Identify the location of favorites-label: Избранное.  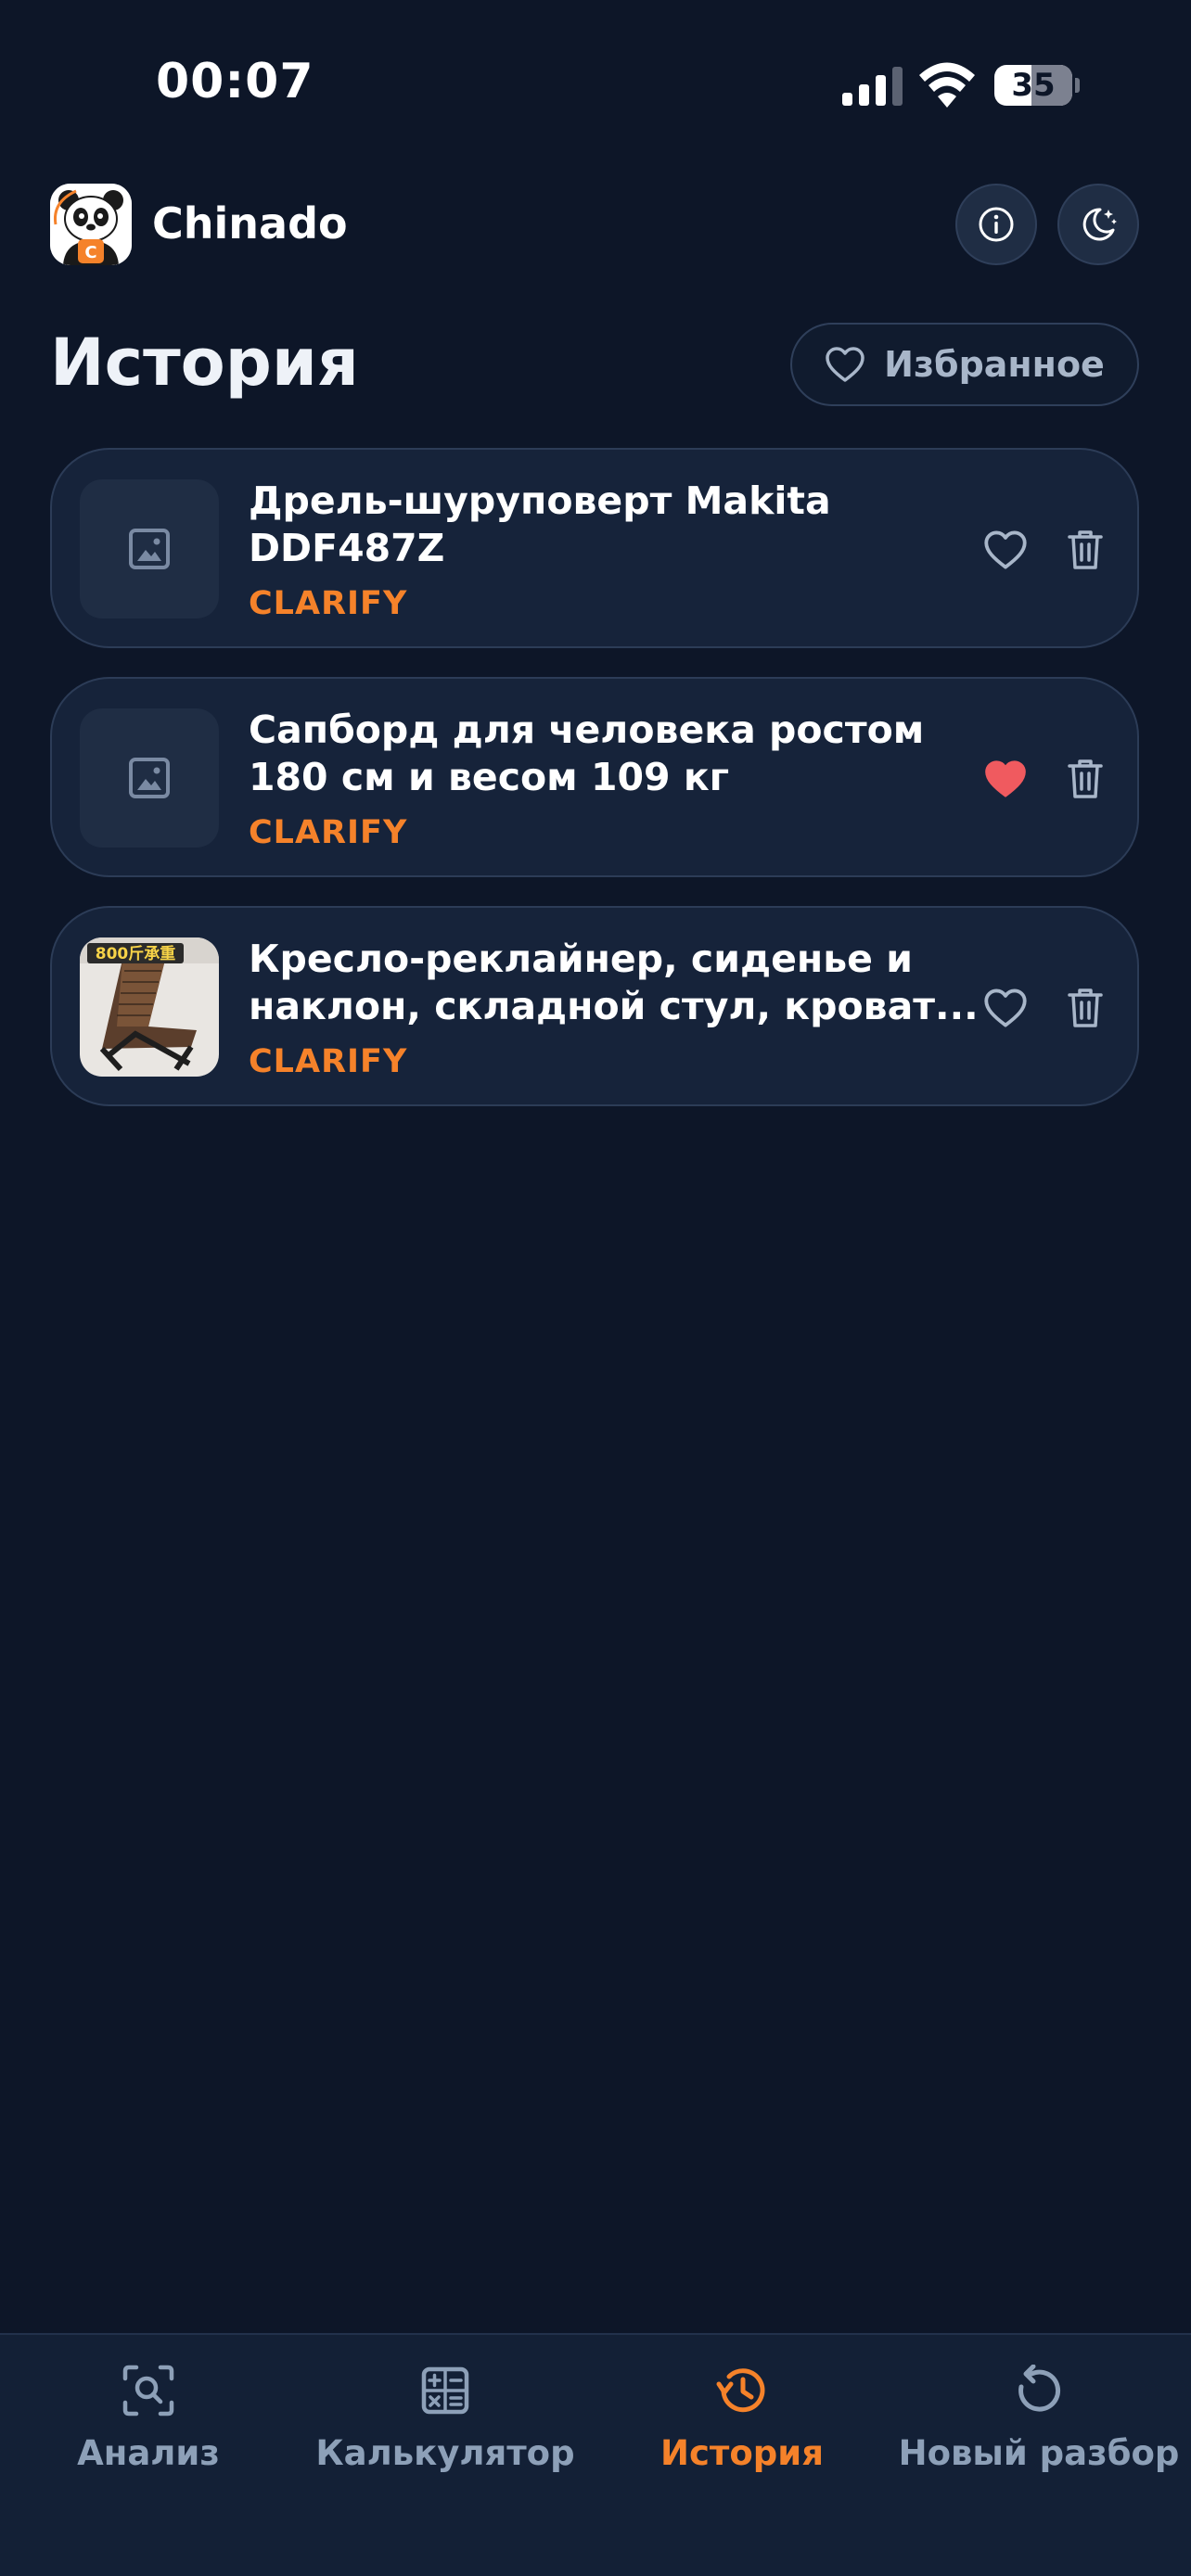
(995, 364).